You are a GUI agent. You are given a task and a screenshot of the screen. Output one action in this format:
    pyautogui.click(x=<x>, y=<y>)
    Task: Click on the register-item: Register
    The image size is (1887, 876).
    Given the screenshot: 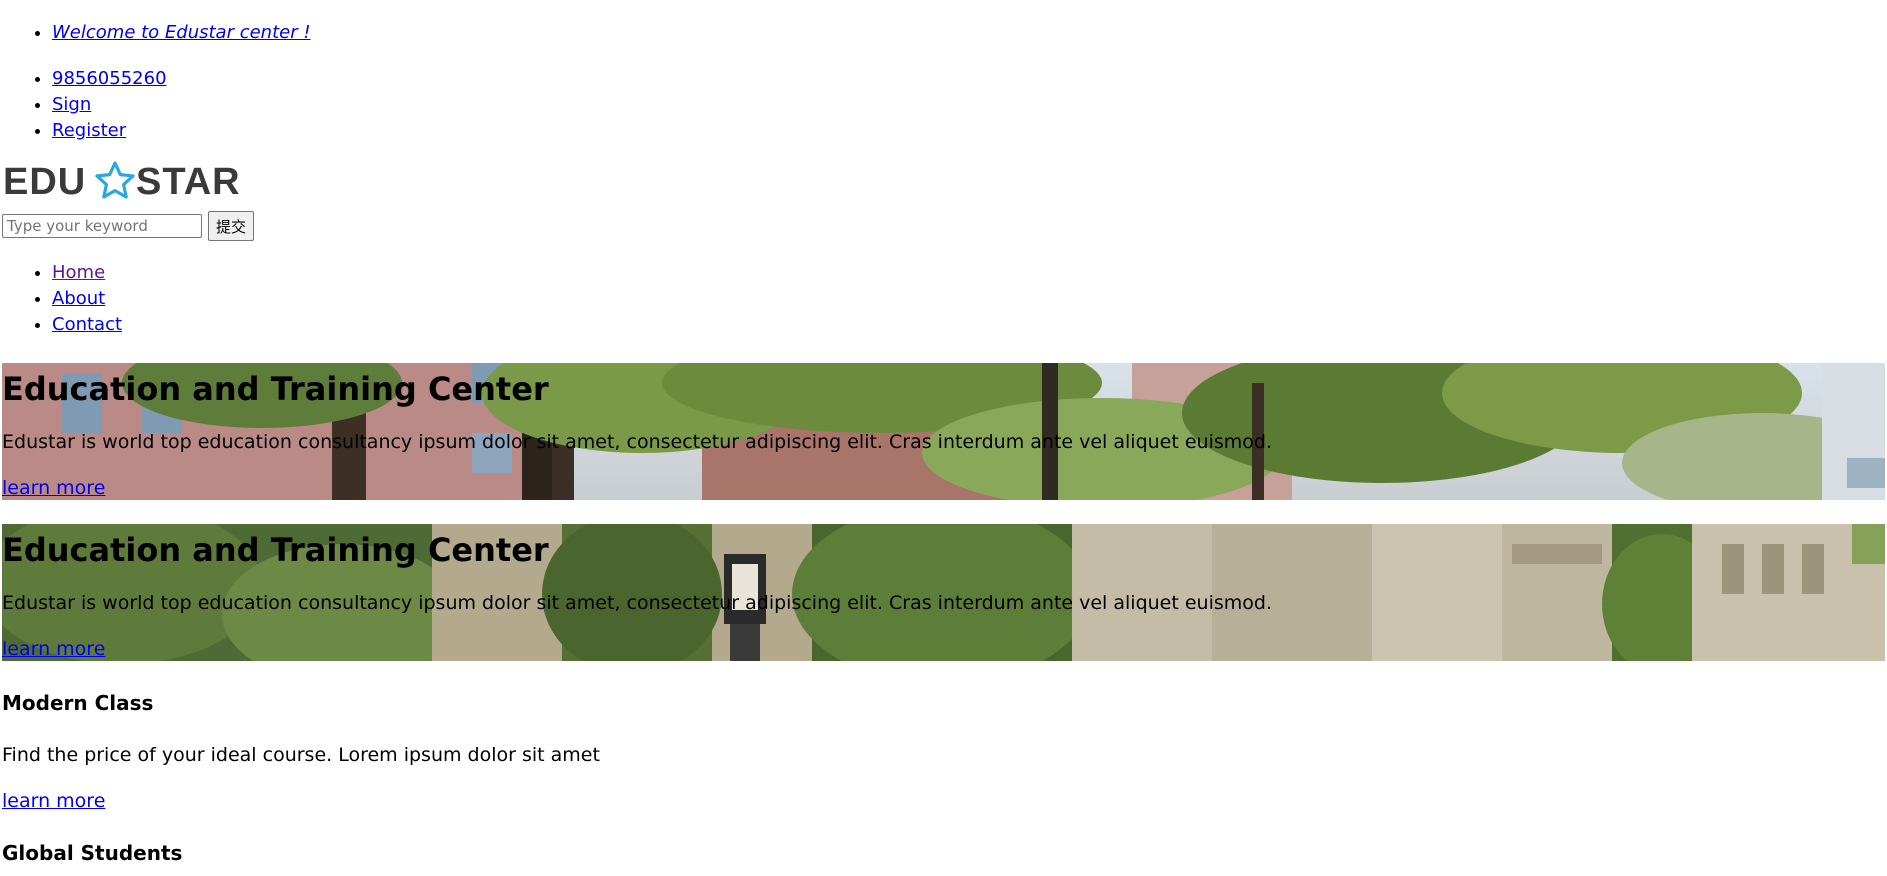 What is the action you would take?
    pyautogui.click(x=109, y=131)
    